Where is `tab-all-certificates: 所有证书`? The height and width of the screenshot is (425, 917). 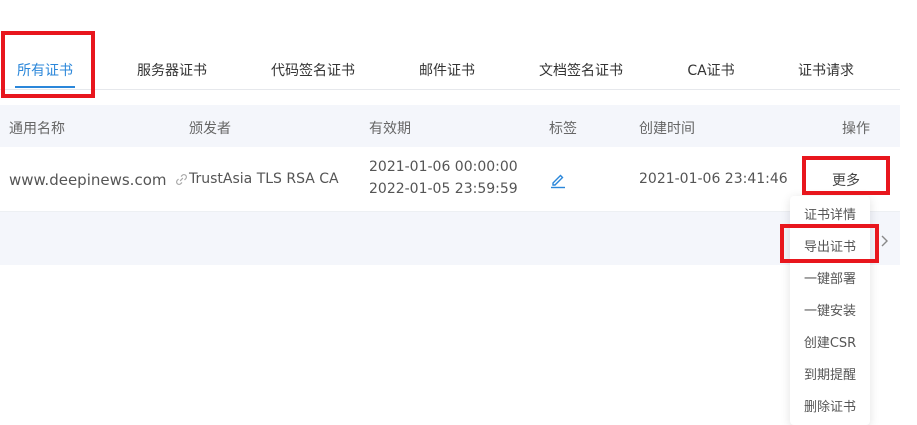
tab-all-certificates: 所有证书 is located at coordinates (45, 70).